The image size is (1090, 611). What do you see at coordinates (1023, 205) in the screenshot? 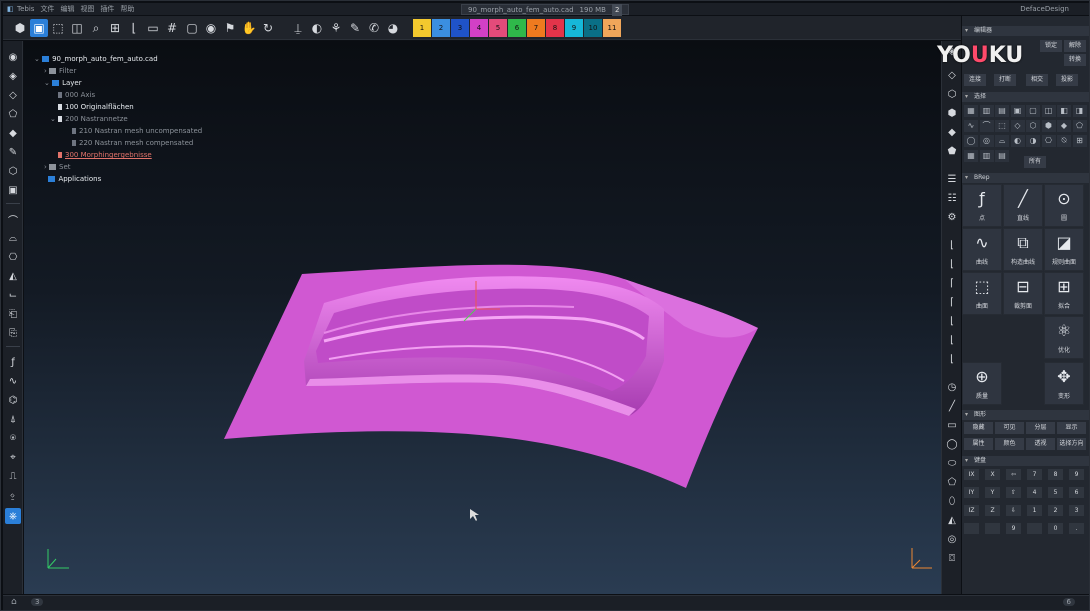
I see `brep-tool-button: ╱ 直线` at bounding box center [1023, 205].